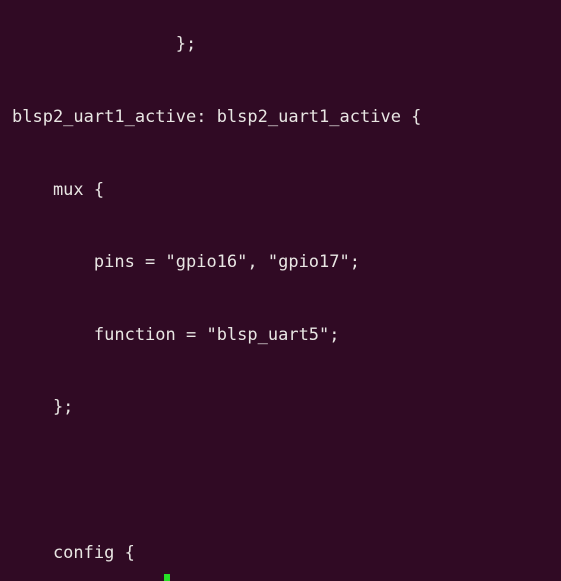  I want to click on code-line: blsp2_uart1_active: blsp2_uart1_active {, so click(217, 117).